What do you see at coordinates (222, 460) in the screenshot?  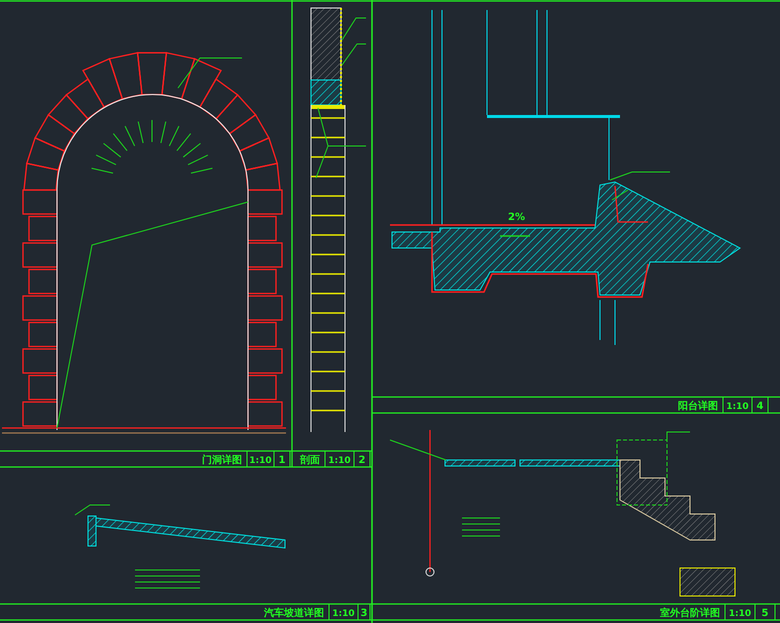 I see `drawing-title: 门洞详图` at bounding box center [222, 460].